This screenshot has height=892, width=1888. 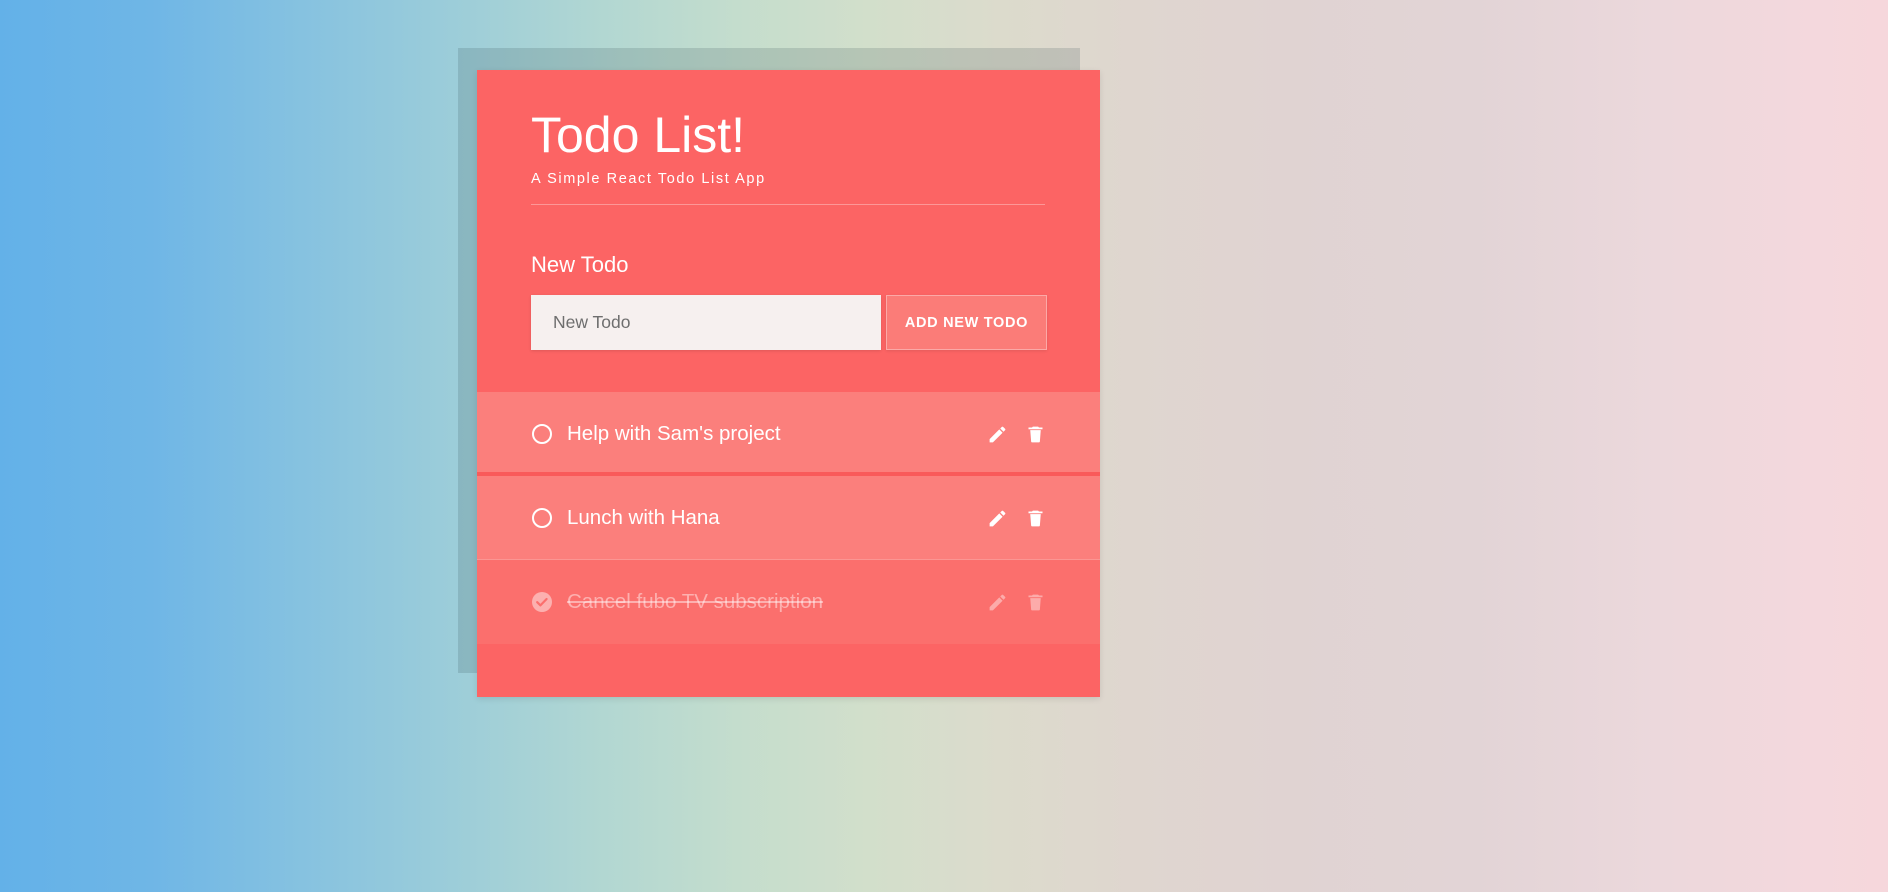 What do you see at coordinates (788, 434) in the screenshot?
I see `todo-list-item: Help with Sam's project` at bounding box center [788, 434].